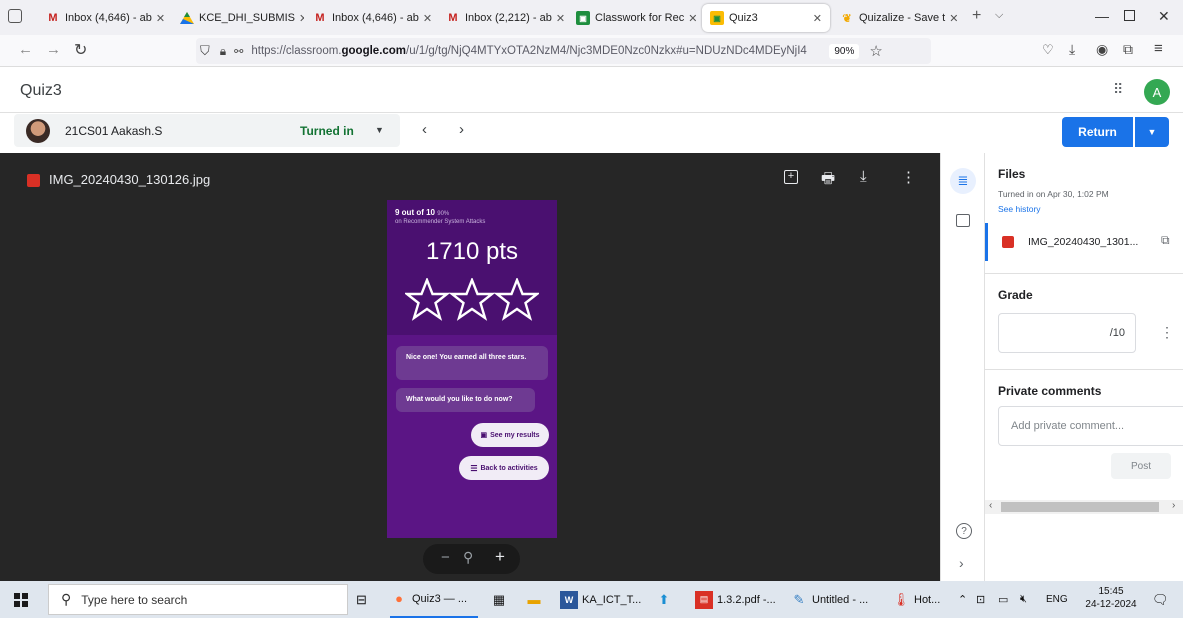 The width and height of the screenshot is (1183, 618). I want to click on permissions-icon: ⚯, so click(238, 51).